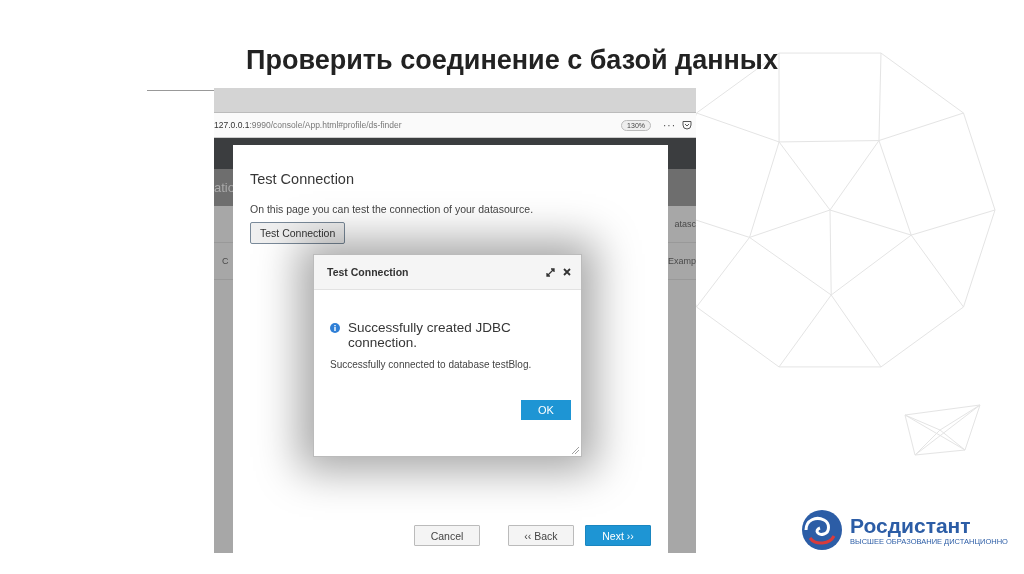 This screenshot has width=1024, height=574. What do you see at coordinates (368, 272) in the screenshot?
I see `popup-title: Test Connection` at bounding box center [368, 272].